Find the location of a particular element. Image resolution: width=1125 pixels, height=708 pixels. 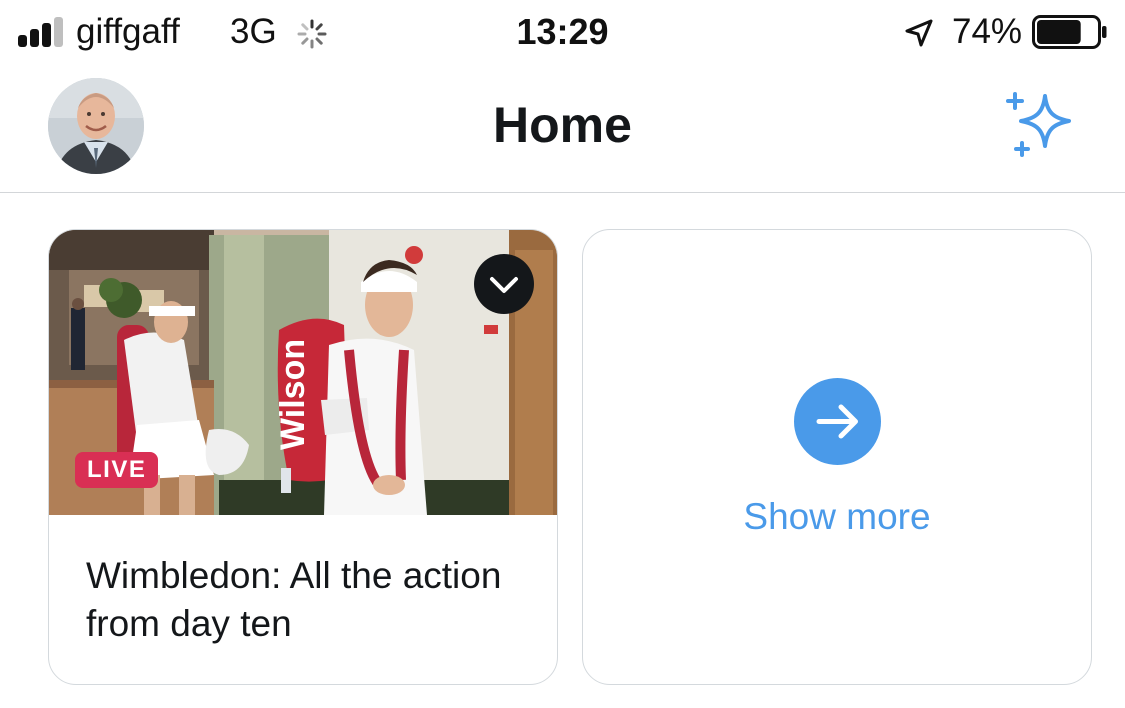

avatar-photo is located at coordinates (96, 126).